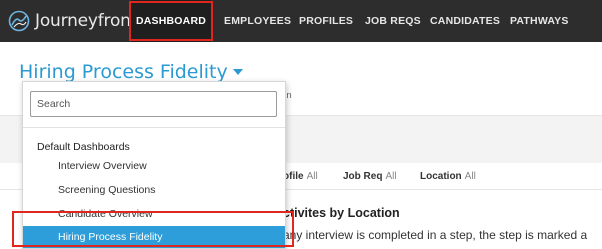  I want to click on filter-profile: ofile All, so click(300, 176).